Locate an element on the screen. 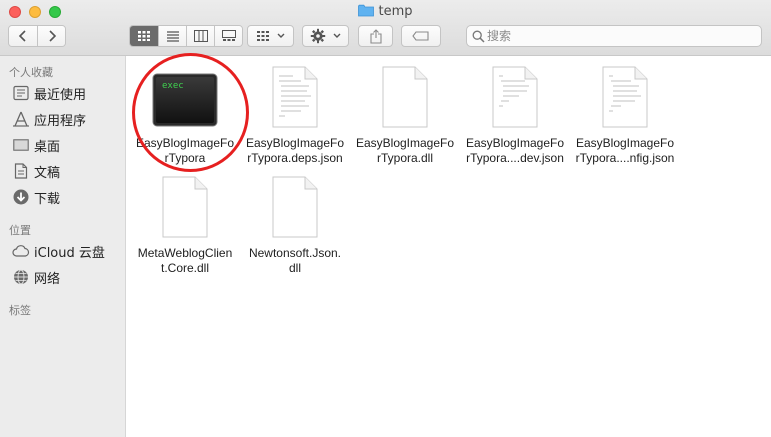 This screenshot has height=437, width=771. tags-button is located at coordinates (421, 36).